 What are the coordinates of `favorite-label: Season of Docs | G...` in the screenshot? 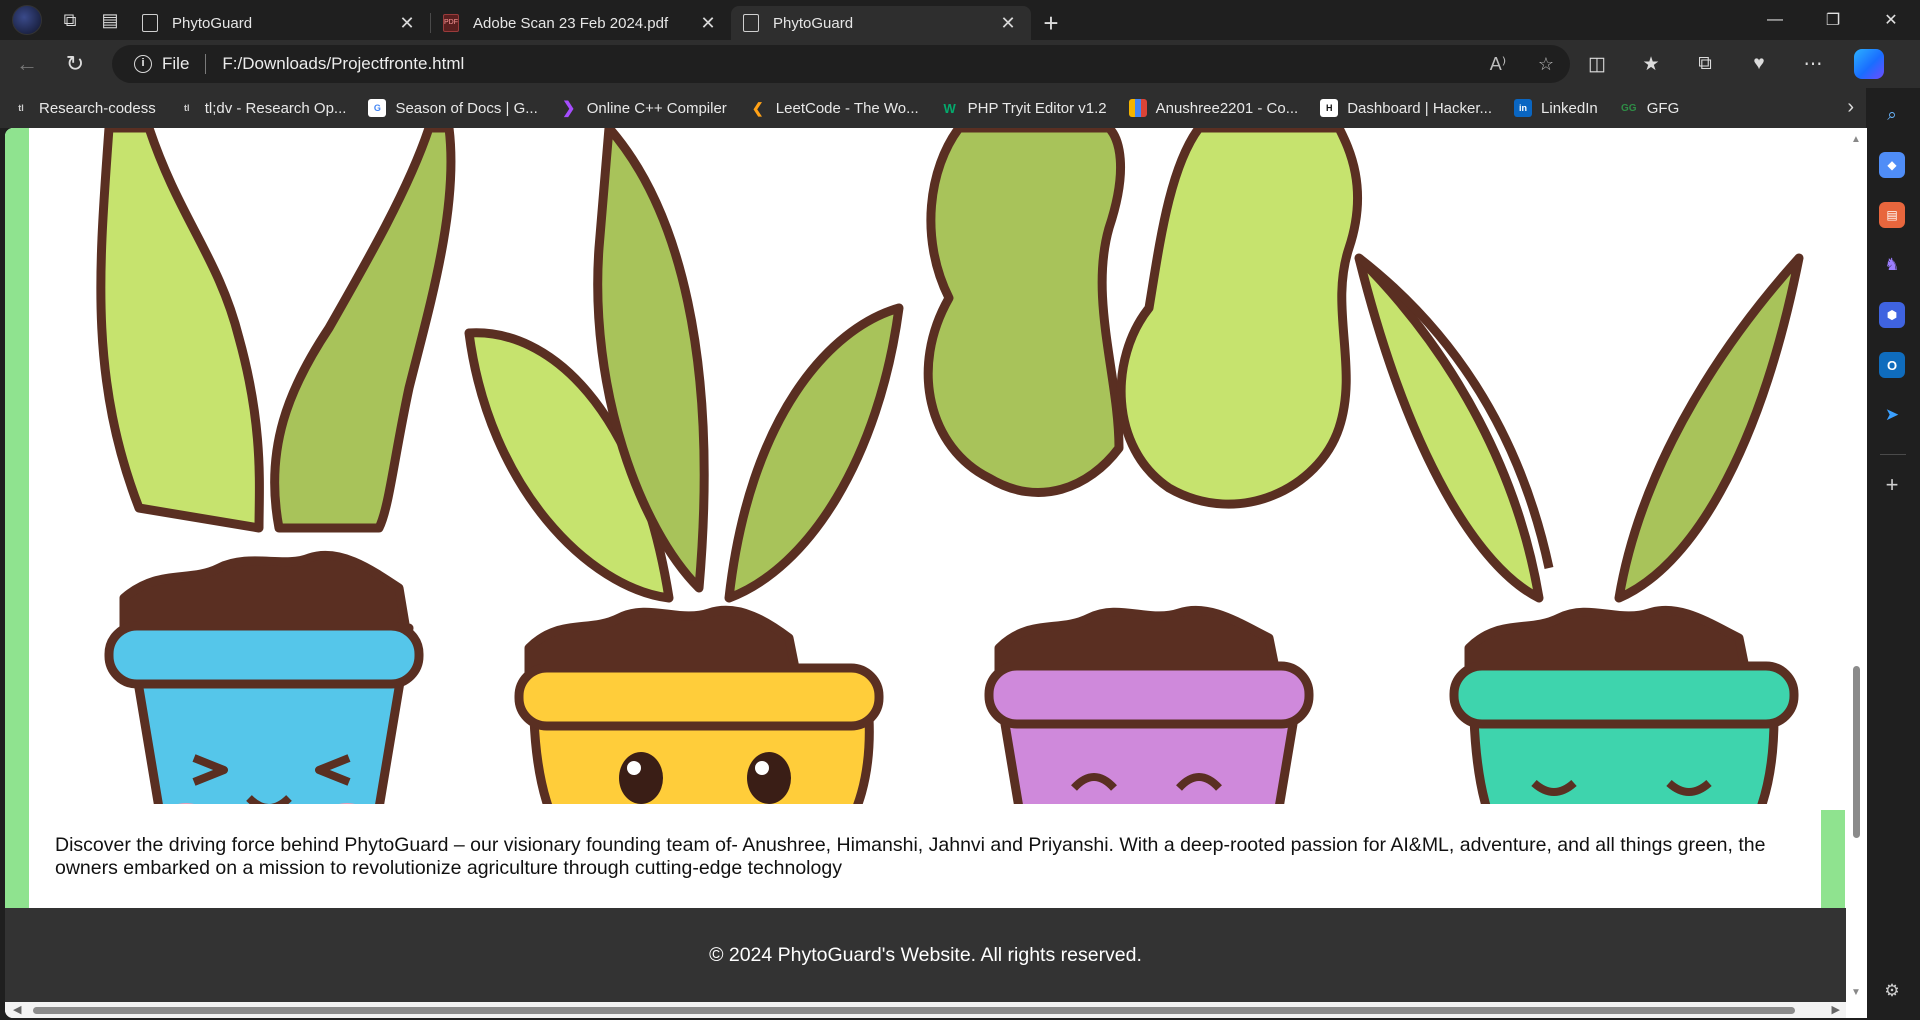 It's located at (466, 108).